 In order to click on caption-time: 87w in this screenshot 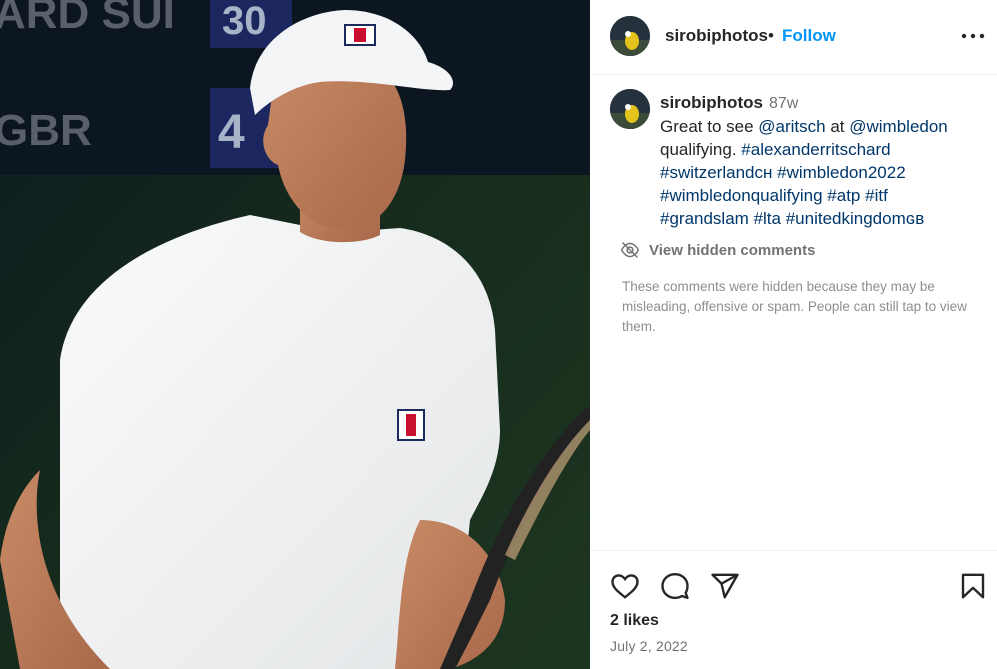, I will do `click(783, 103)`.